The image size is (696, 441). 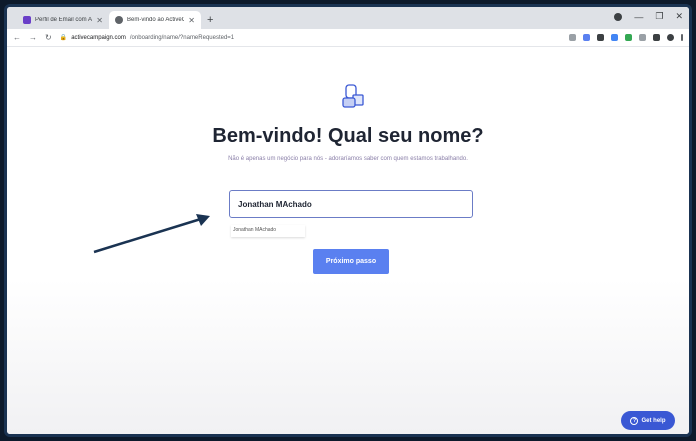 I want to click on question-icon: ?, so click(x=634, y=420).